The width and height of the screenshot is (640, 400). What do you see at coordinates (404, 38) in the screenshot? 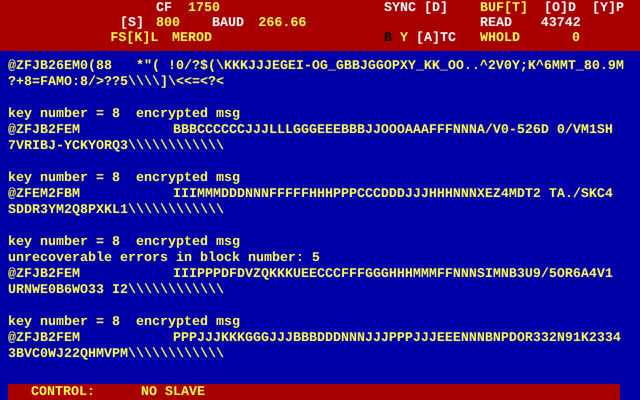
I see `header-field: Y` at bounding box center [404, 38].